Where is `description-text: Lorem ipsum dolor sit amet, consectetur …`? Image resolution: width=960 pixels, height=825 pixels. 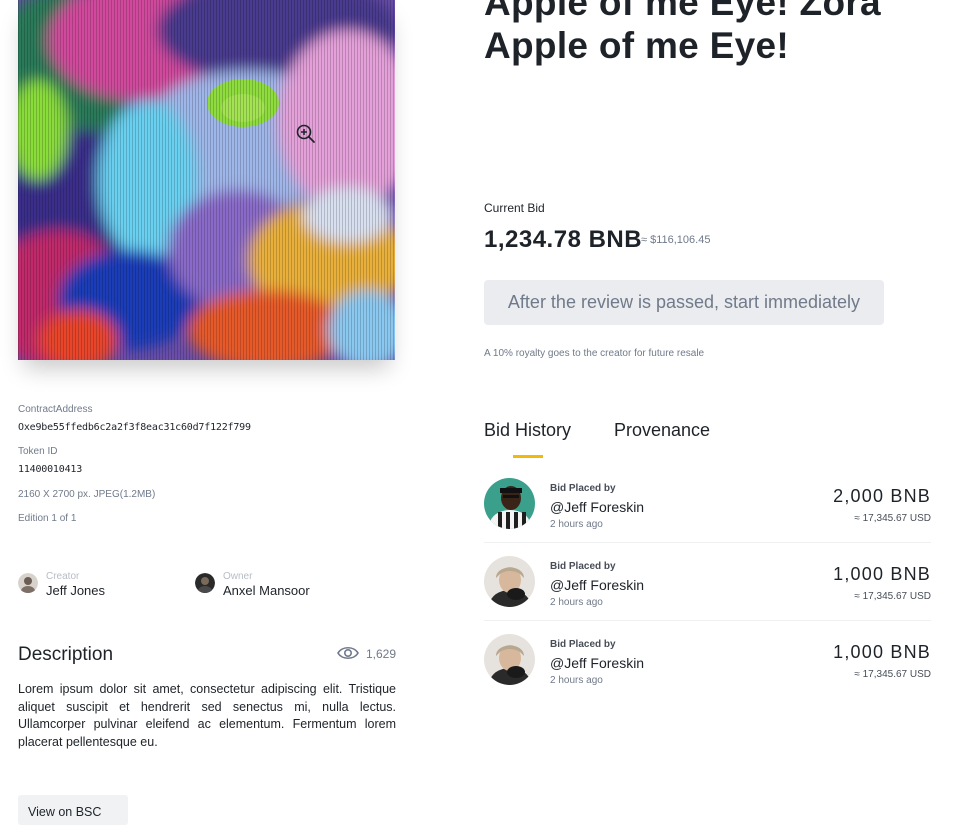 description-text: Lorem ipsum dolor sit amet, consectetur … is located at coordinates (207, 715).